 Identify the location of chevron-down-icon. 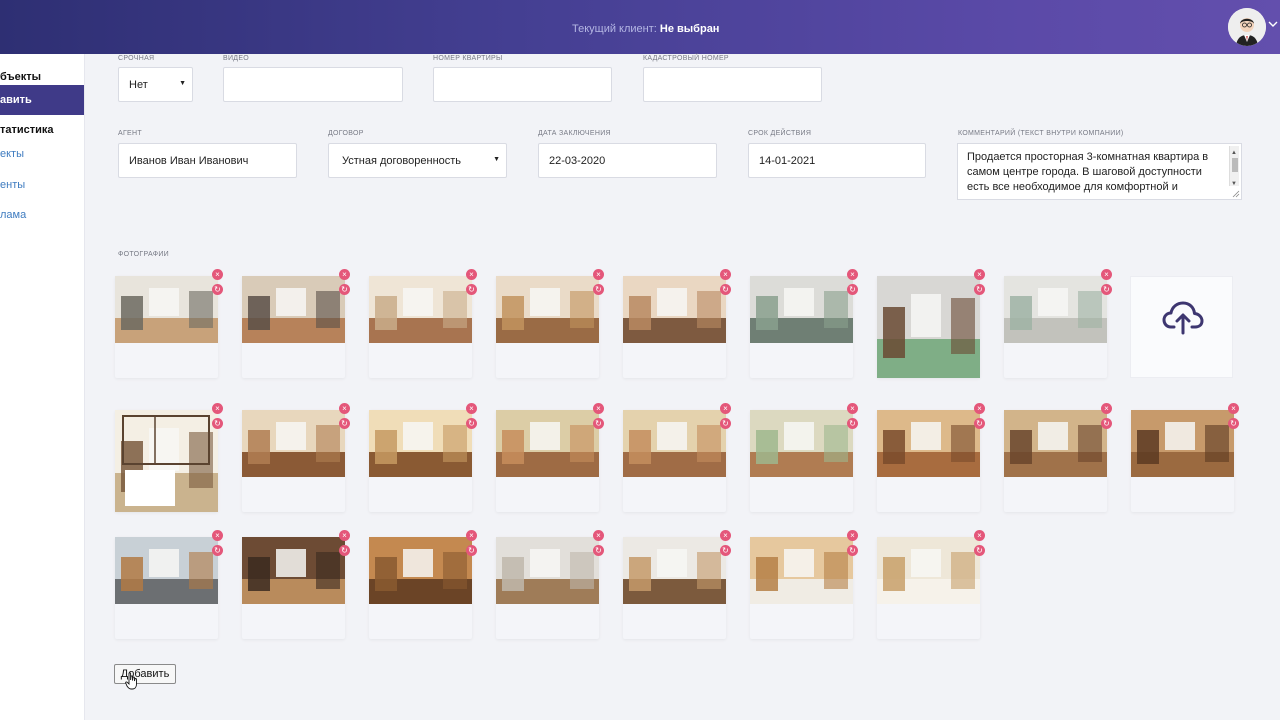
(1273, 25).